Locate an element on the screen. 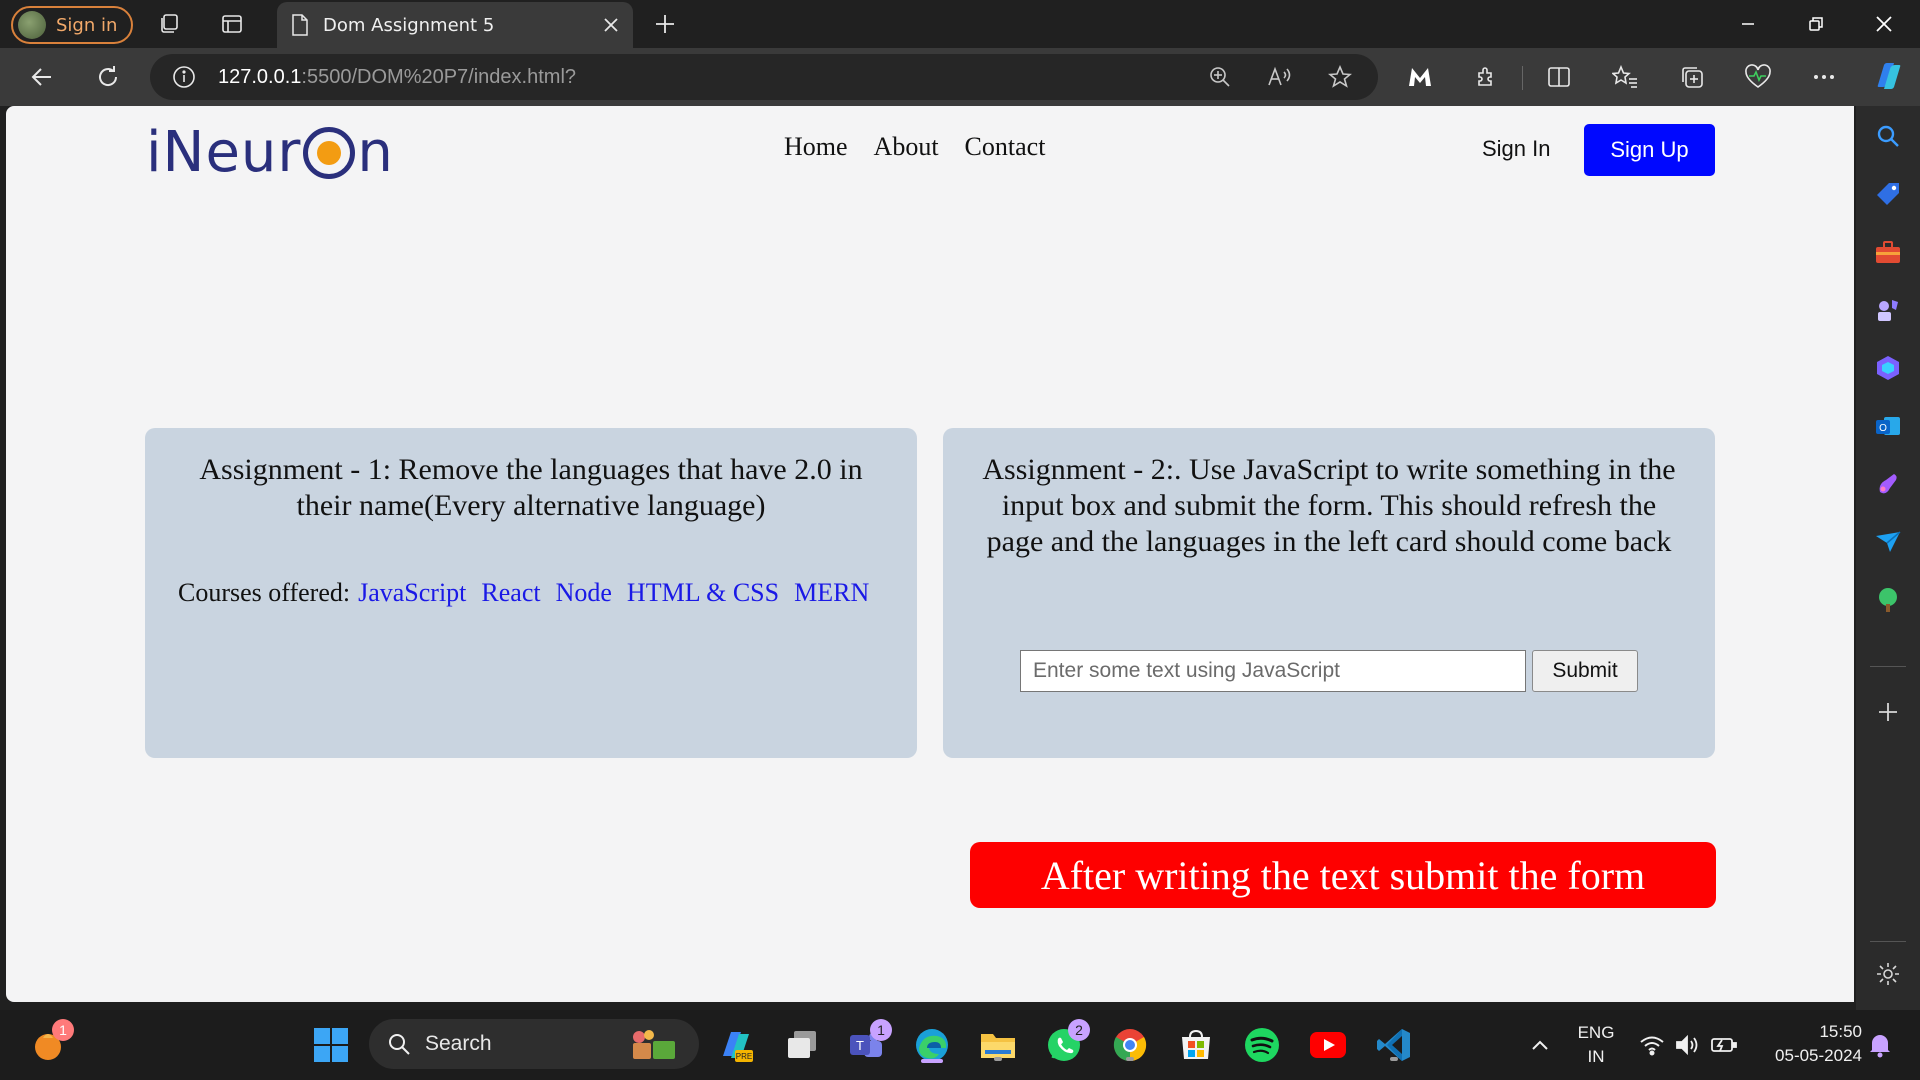 The image size is (1920, 1080). extensions-icon is located at coordinates (1487, 77).